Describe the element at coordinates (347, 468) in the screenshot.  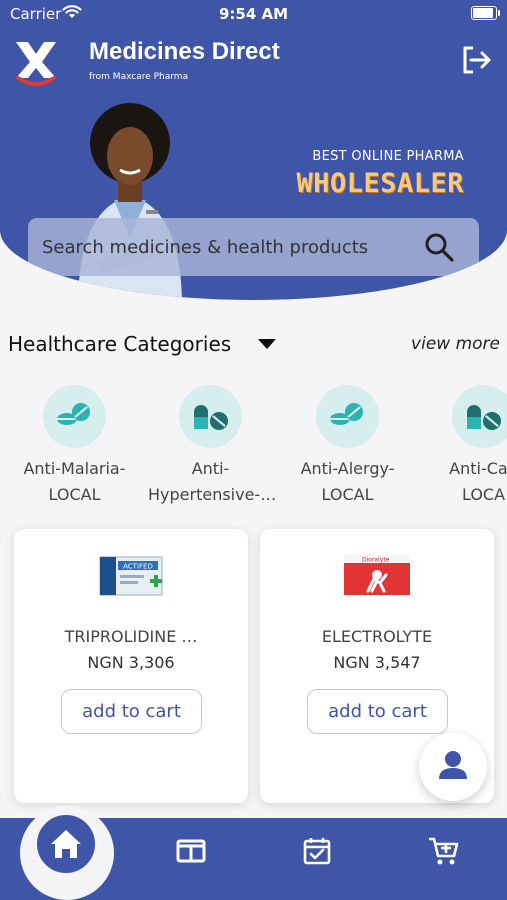
I see `category-label: Anti-Alergy-` at that location.